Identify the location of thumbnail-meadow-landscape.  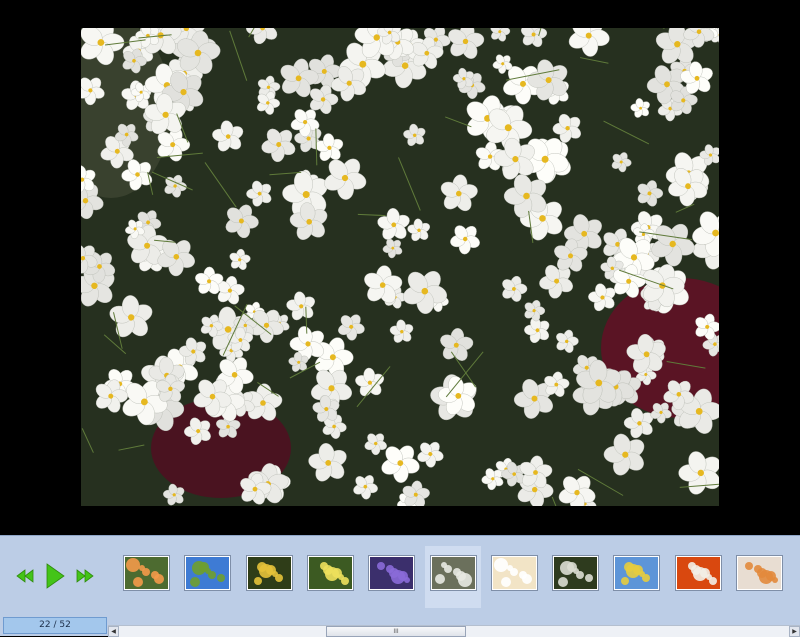
(207, 577).